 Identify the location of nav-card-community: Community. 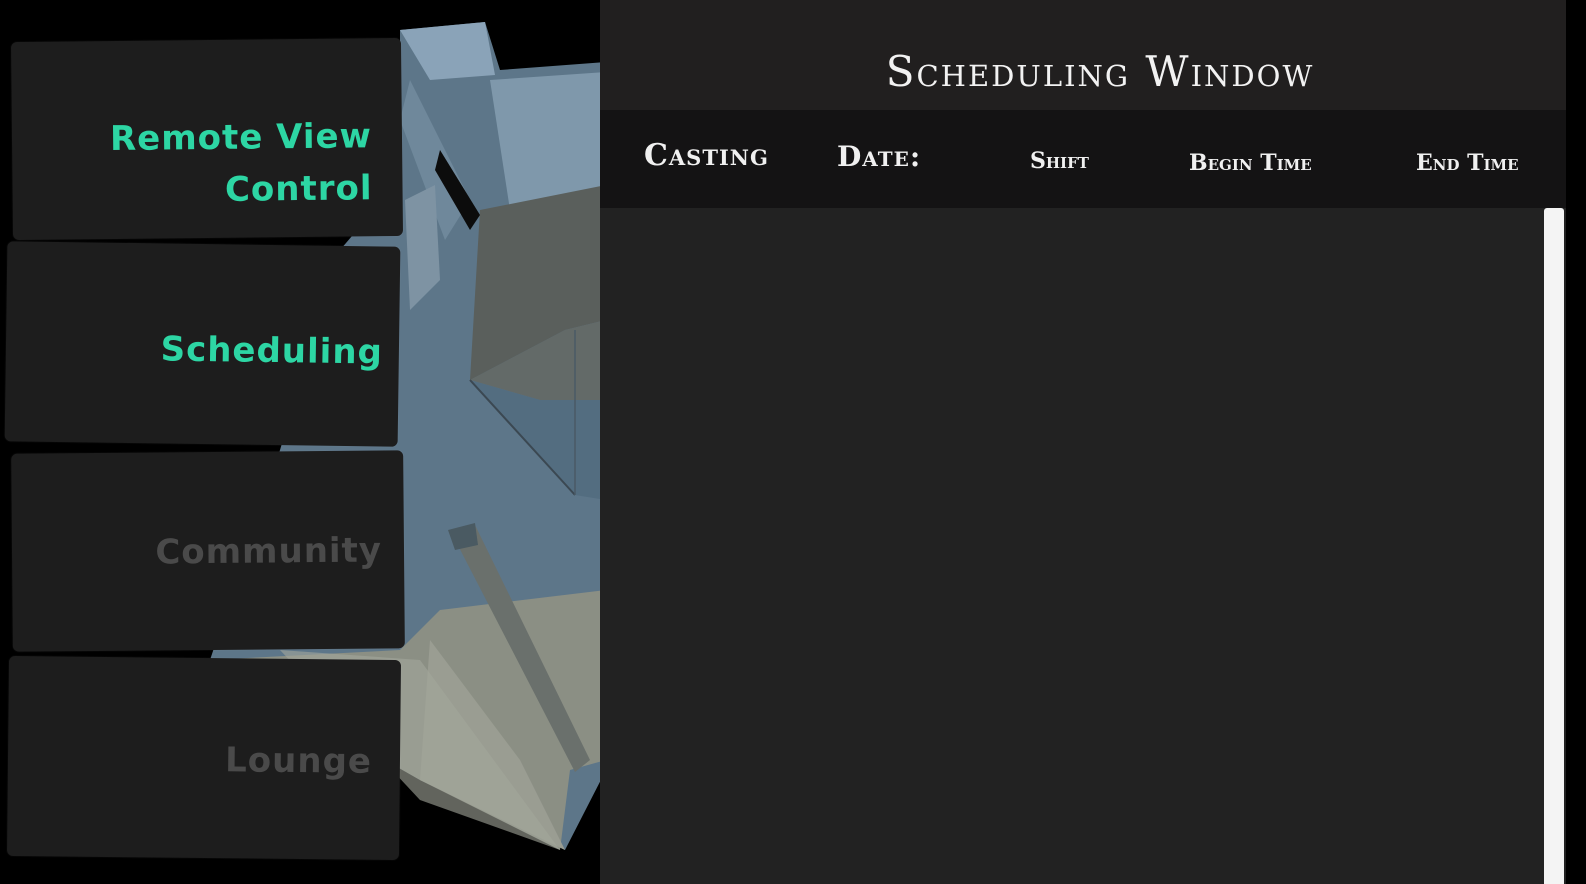
(208, 551).